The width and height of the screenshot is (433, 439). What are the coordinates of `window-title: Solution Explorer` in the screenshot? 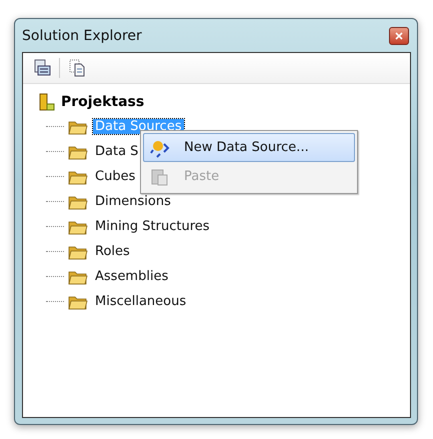 It's located at (82, 36).